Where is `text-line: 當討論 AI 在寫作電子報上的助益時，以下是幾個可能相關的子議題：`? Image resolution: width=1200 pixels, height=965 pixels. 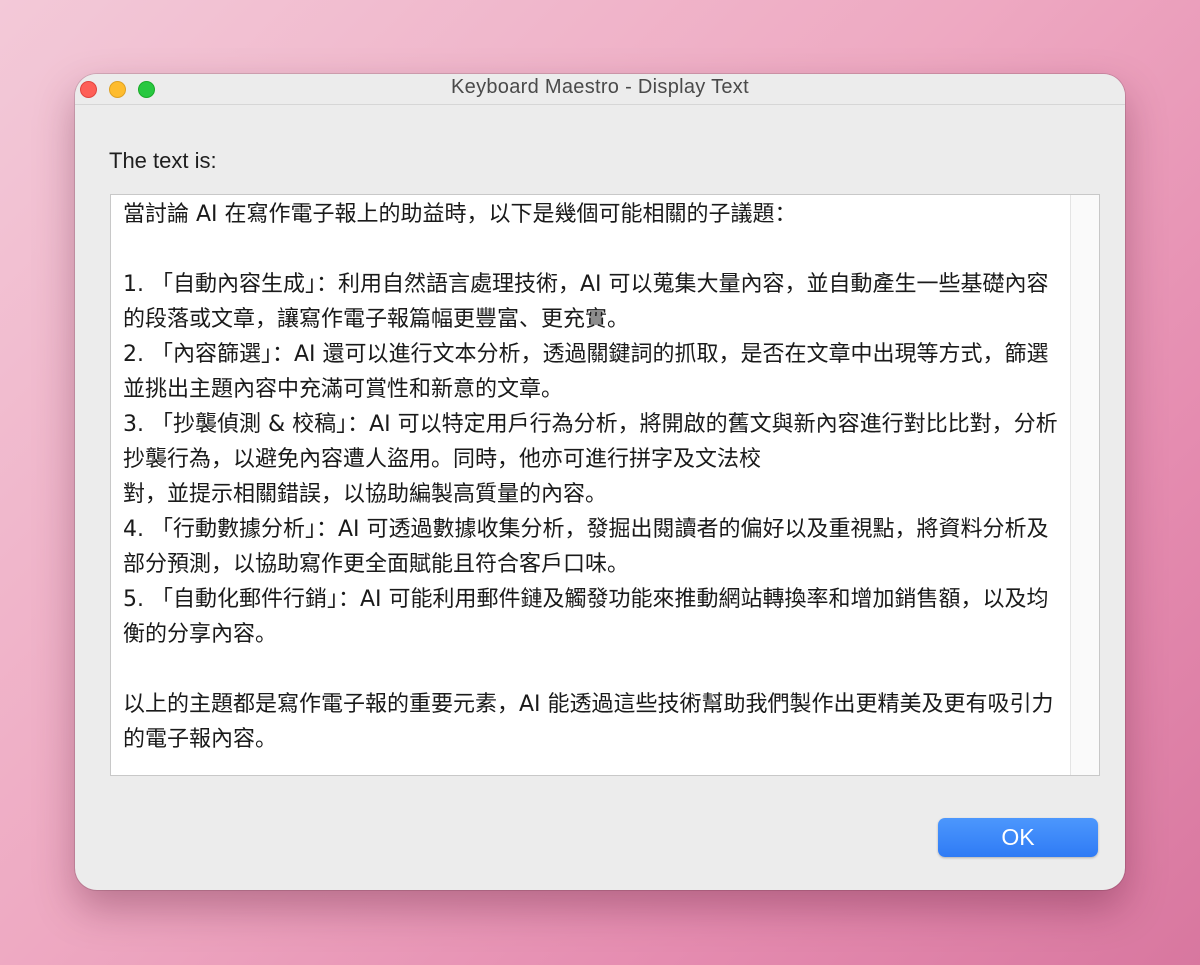 text-line: 當討論 AI 在寫作電子報上的助益時，以下是幾個可能相關的子議題： is located at coordinates (460, 214).